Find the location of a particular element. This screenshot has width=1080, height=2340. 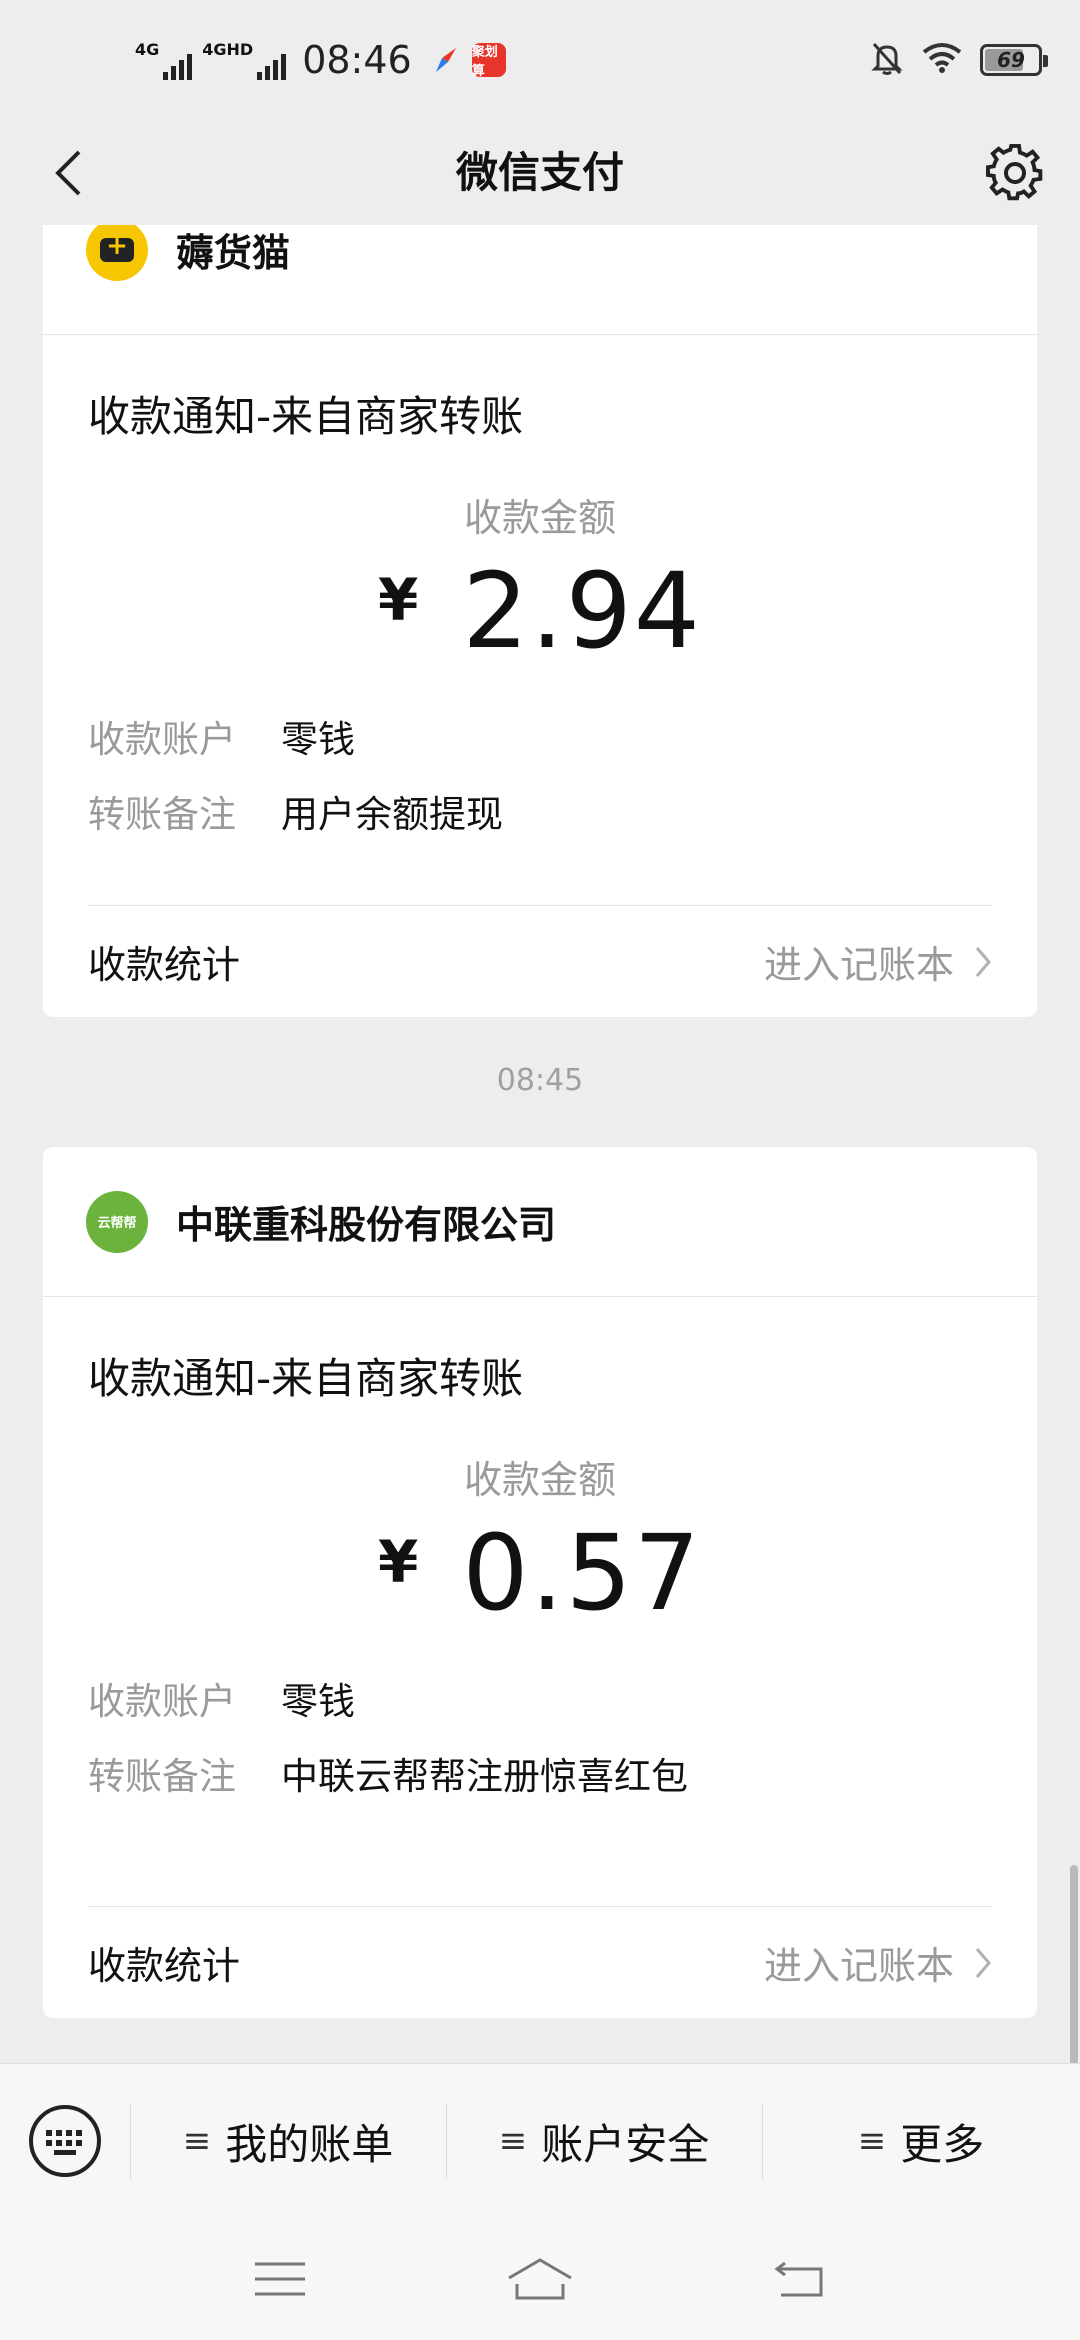

bottom-menu: ≡ 我的账单 ≡ 账户安全 ≡ 更多 is located at coordinates (540, 2140).